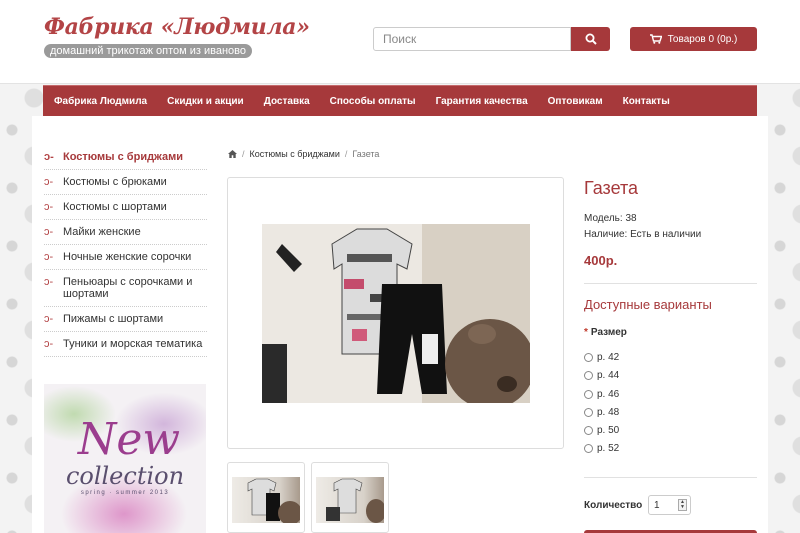  Describe the element at coordinates (115, 182) in the screenshot. I see `sidebar-item-label: Костюмы с брюками` at that location.